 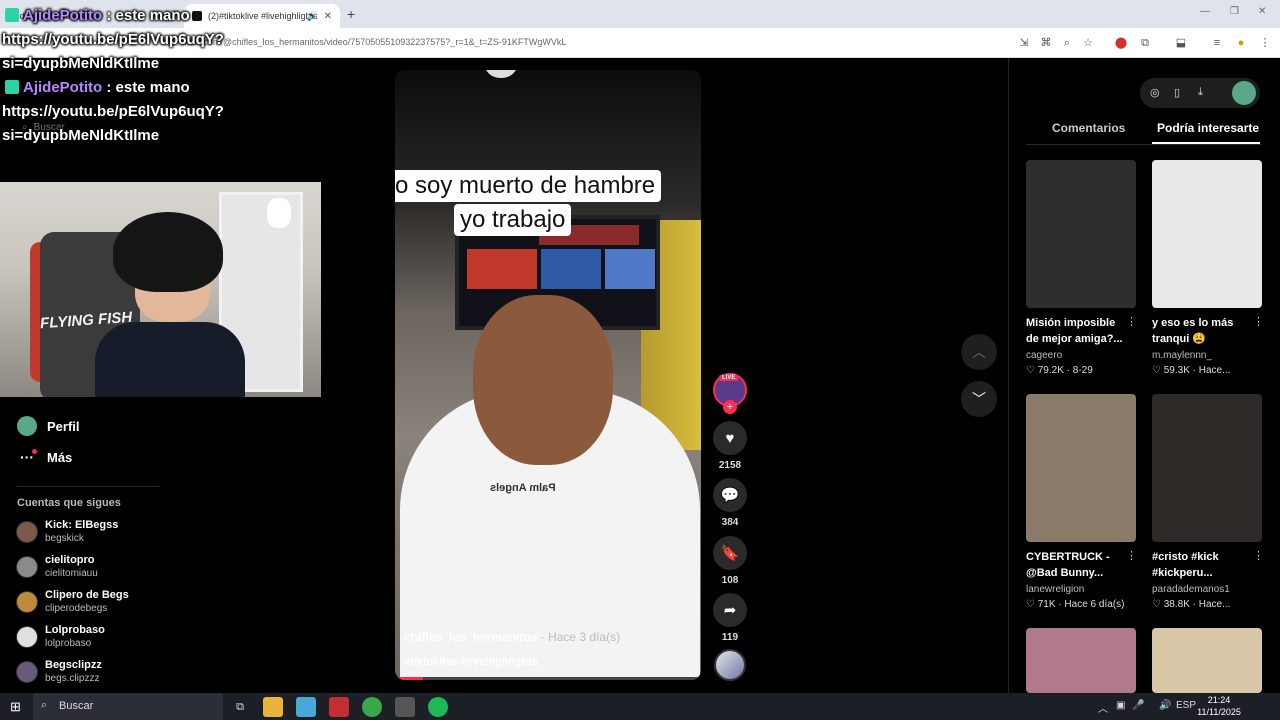 I want to click on sidebar-item-profile: Perfil, so click(x=48, y=426).